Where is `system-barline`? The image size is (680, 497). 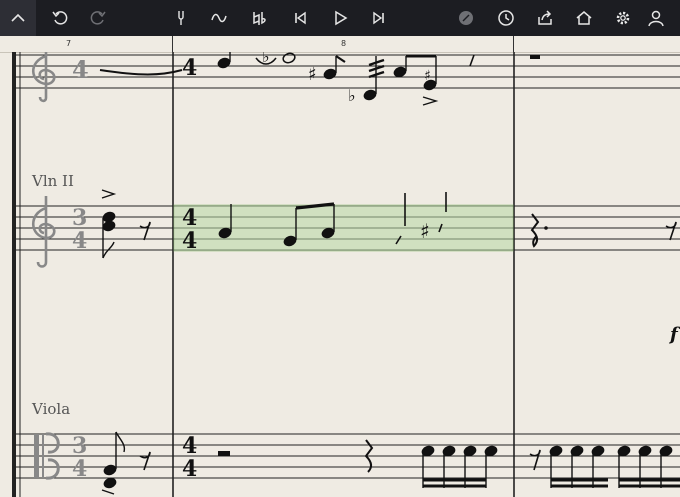 system-barline is located at coordinates (16, 274).